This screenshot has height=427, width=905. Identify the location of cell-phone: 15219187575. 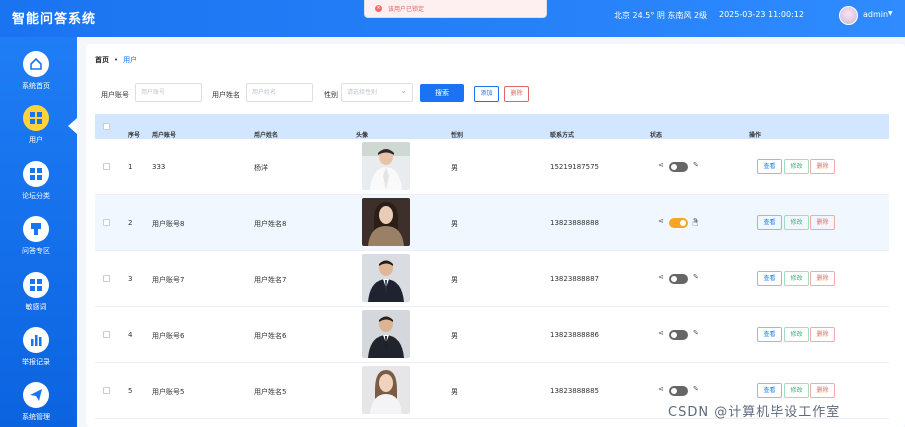
(574, 167).